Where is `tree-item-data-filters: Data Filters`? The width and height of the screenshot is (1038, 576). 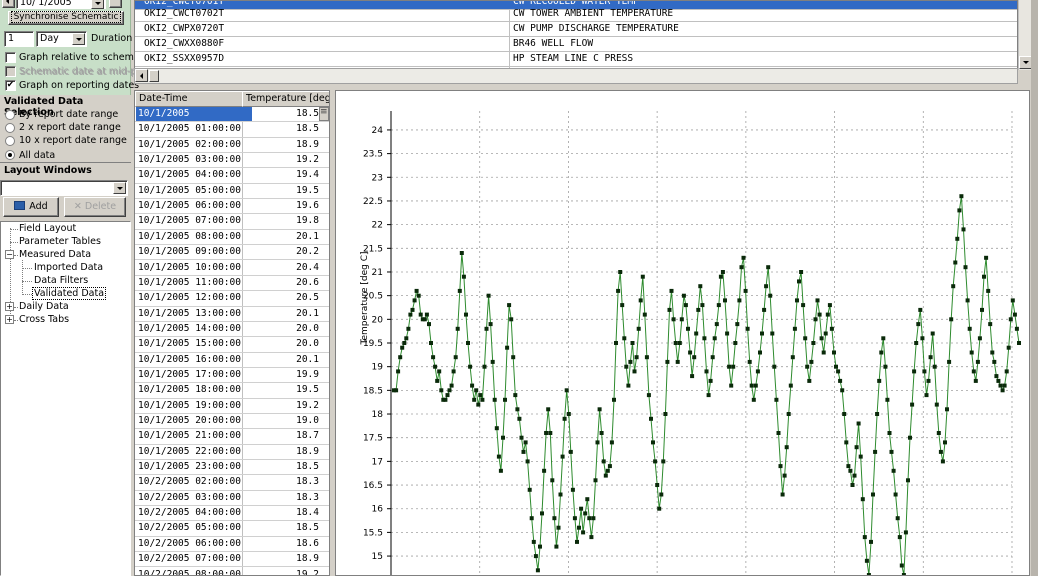 tree-item-data-filters: Data Filters is located at coordinates (61, 280).